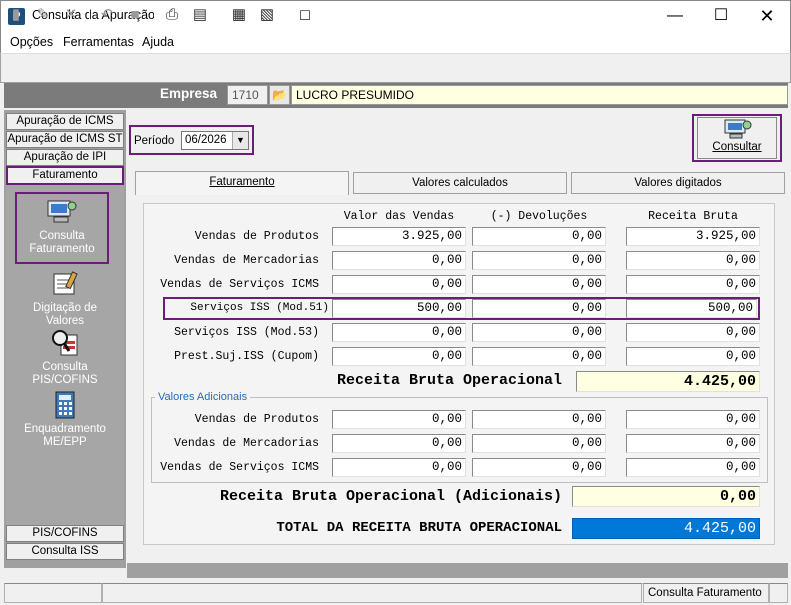  Describe the element at coordinates (71, 15) in the screenshot. I see `delete-icon: ✕` at that location.